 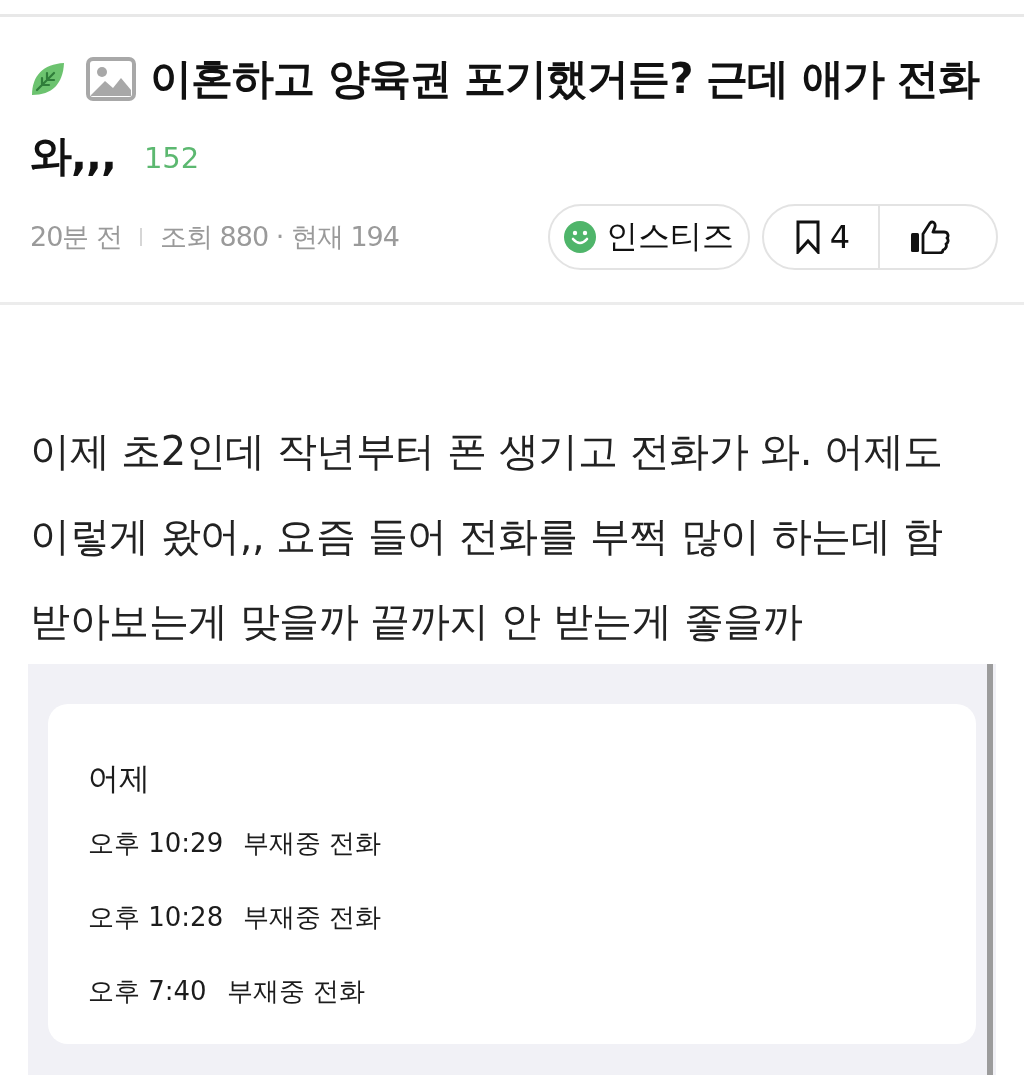 I want to click on section-heading: 어제, so click(x=119, y=778).